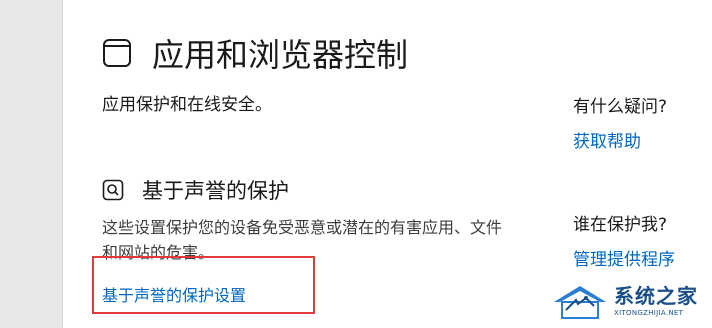 This screenshot has width=712, height=328. What do you see at coordinates (117, 53) in the screenshot?
I see `app-browser-window-icon` at bounding box center [117, 53].